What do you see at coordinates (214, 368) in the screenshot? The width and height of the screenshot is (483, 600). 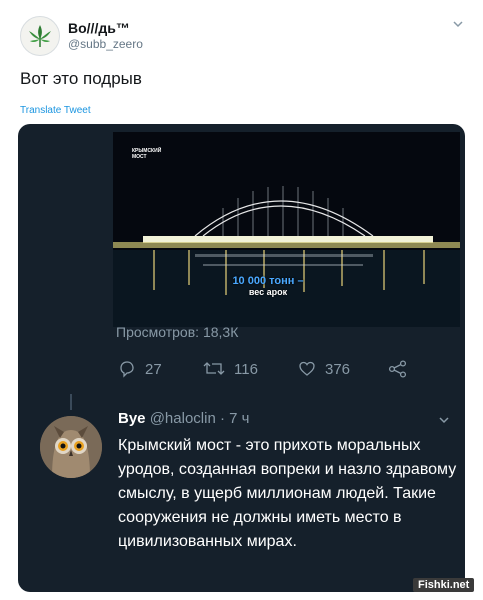 I see `retweet-icon` at bounding box center [214, 368].